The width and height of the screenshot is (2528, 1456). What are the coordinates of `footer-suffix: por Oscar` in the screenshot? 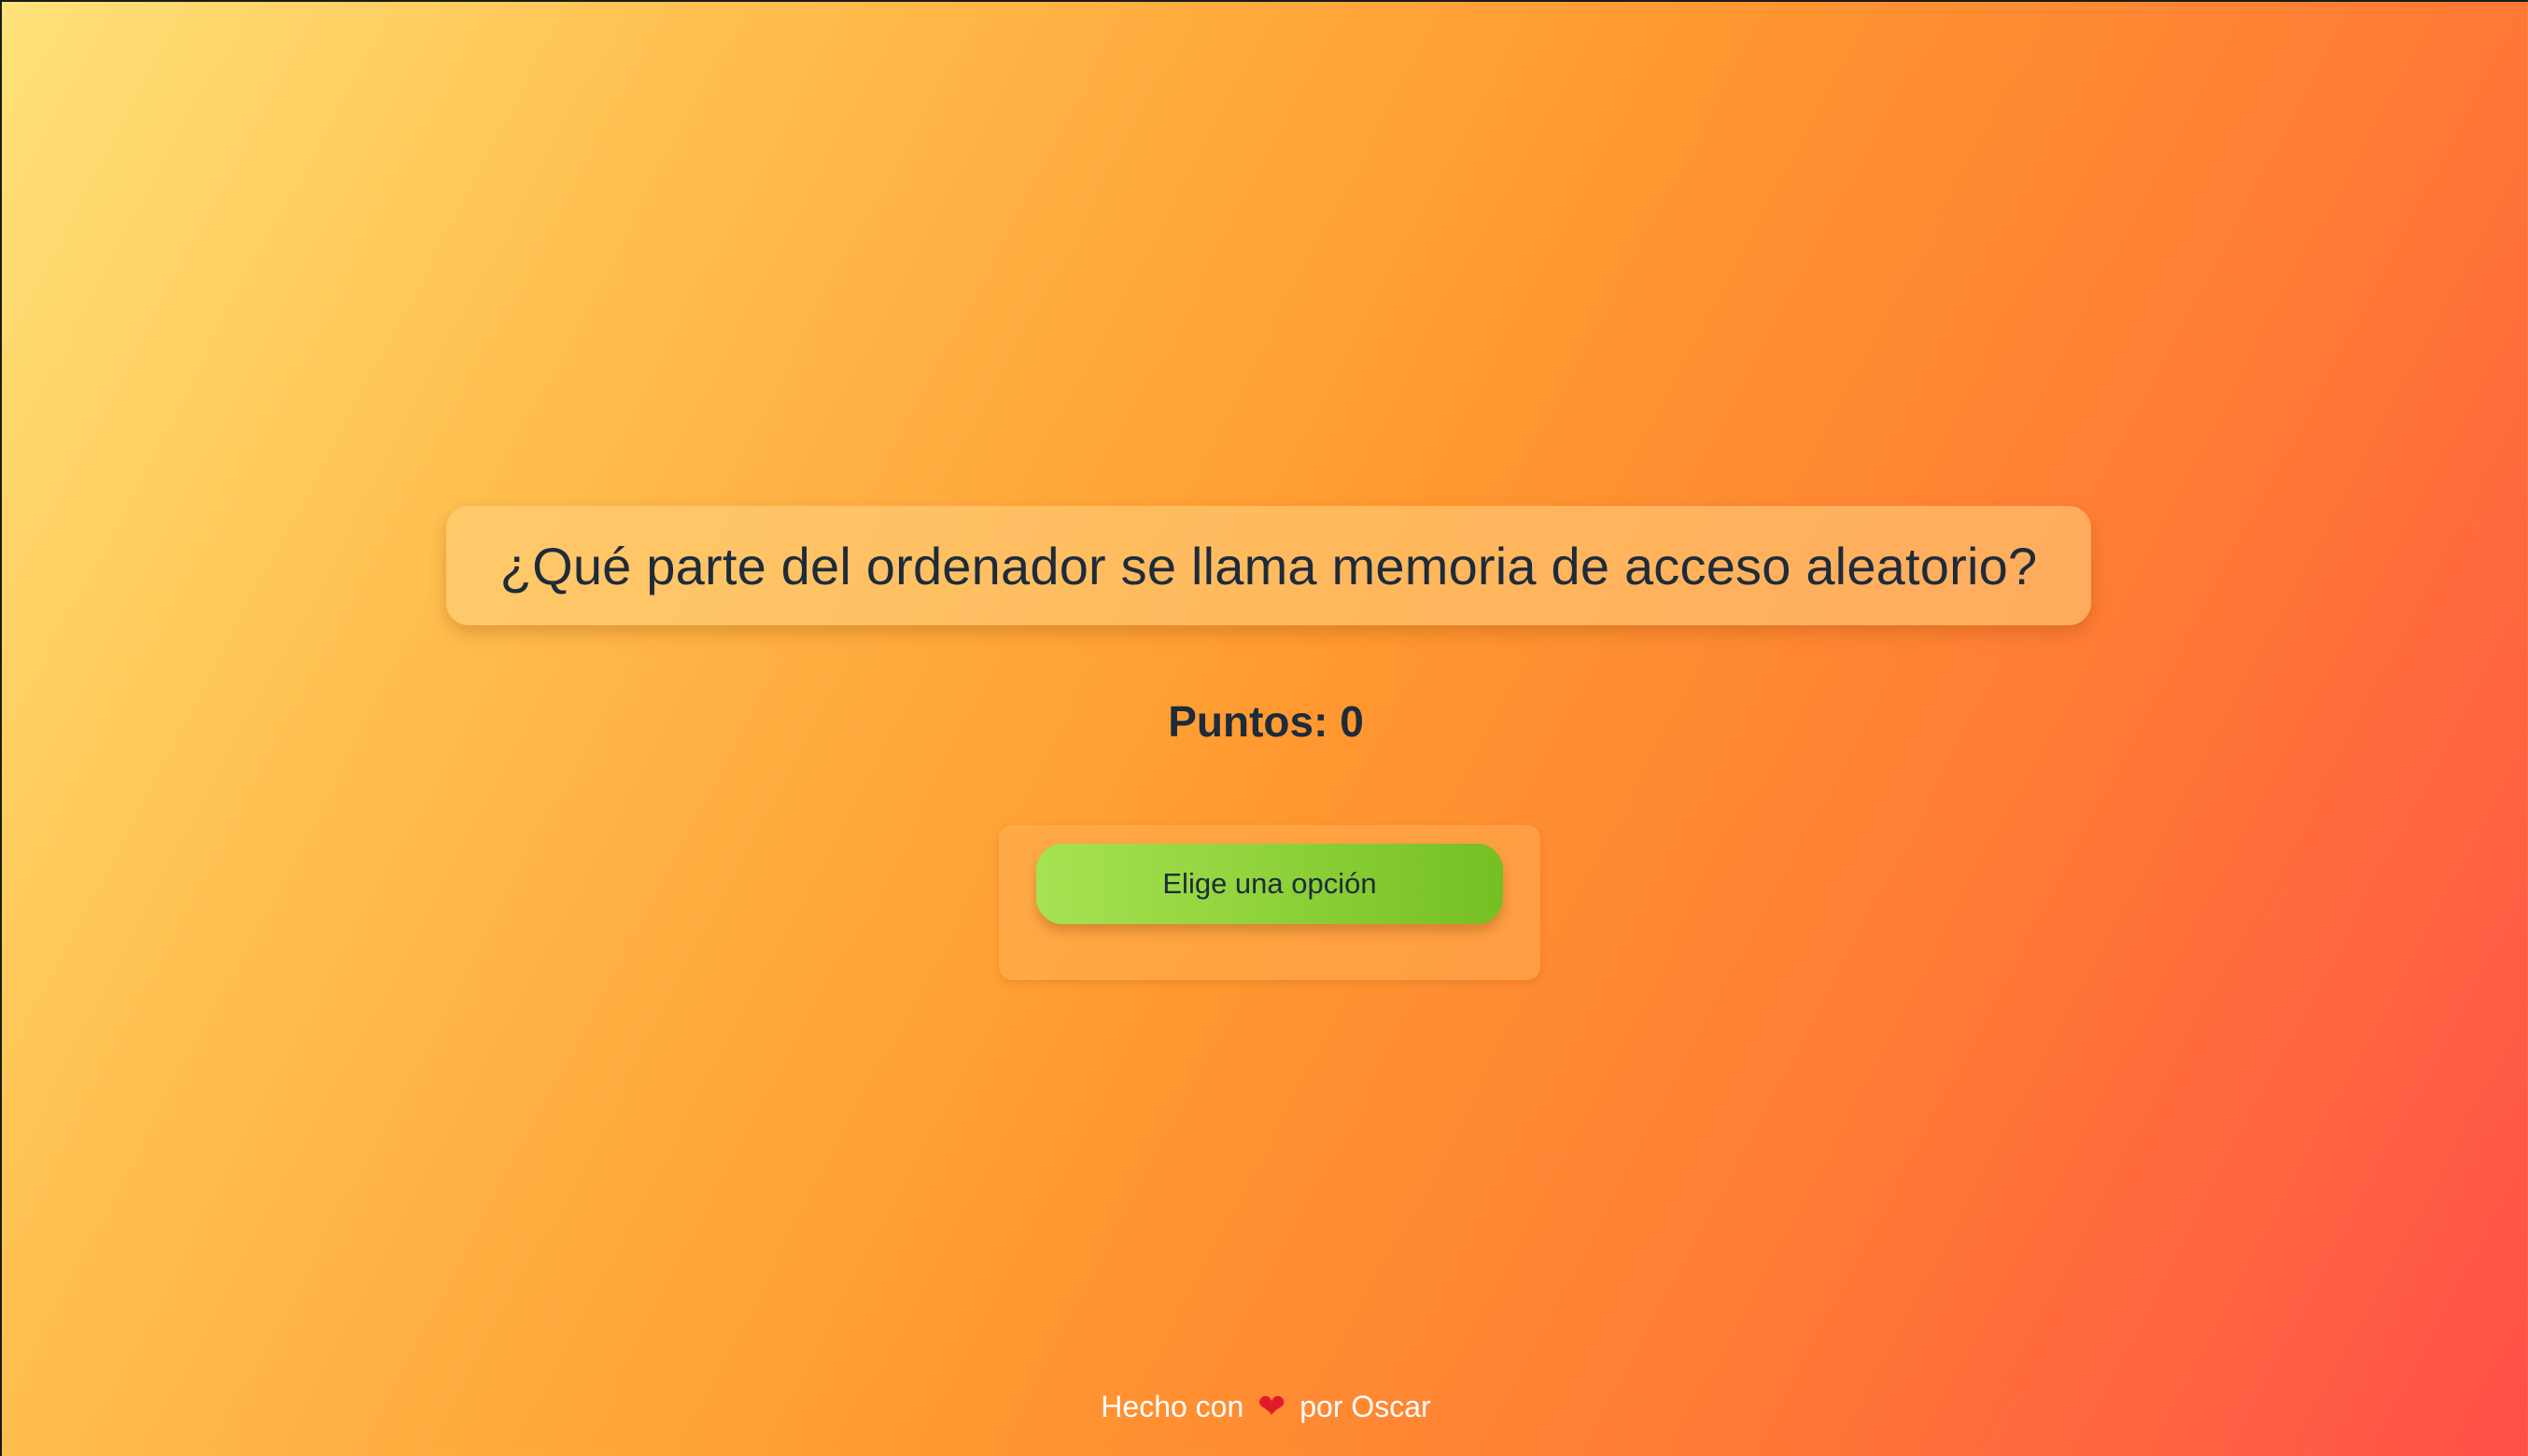 It's located at (1365, 1406).